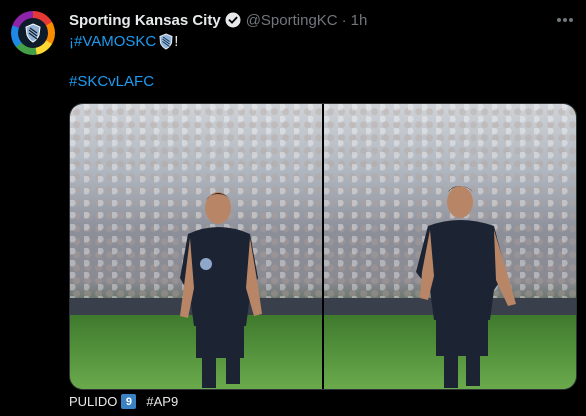 This screenshot has width=586, height=416. What do you see at coordinates (93, 401) in the screenshot?
I see `caption-text: PULIDO` at bounding box center [93, 401].